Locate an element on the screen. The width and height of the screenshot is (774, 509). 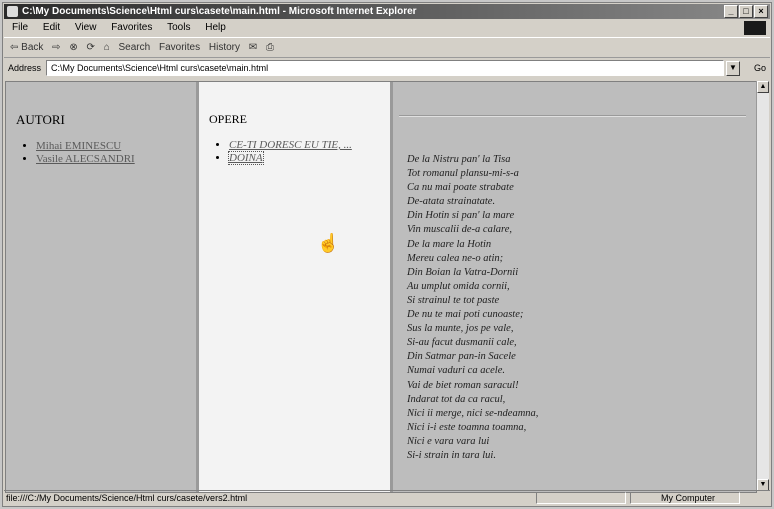
refresh-icon: ⟳ is located at coordinates (91, 47).